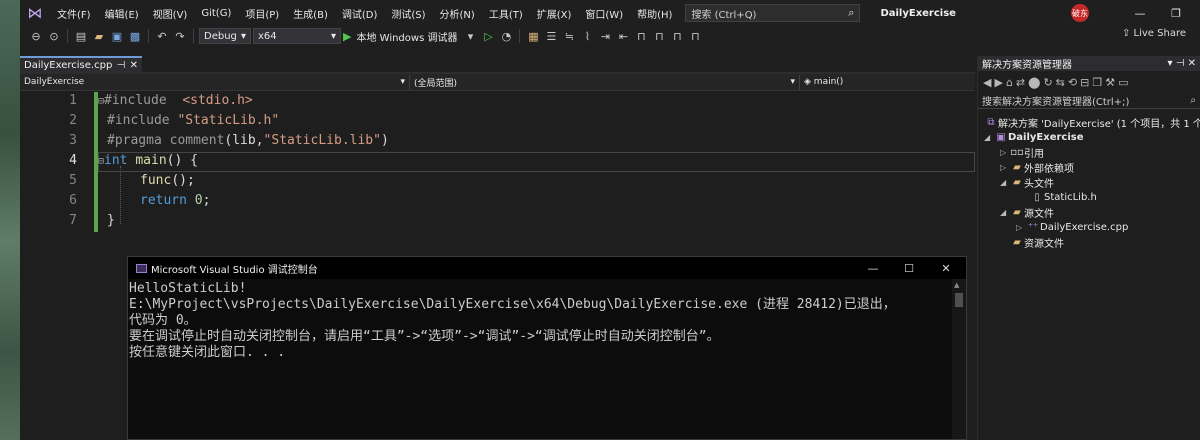  I want to click on search-input: 搜索 (Ctrl+Q) ⌕, so click(773, 13).